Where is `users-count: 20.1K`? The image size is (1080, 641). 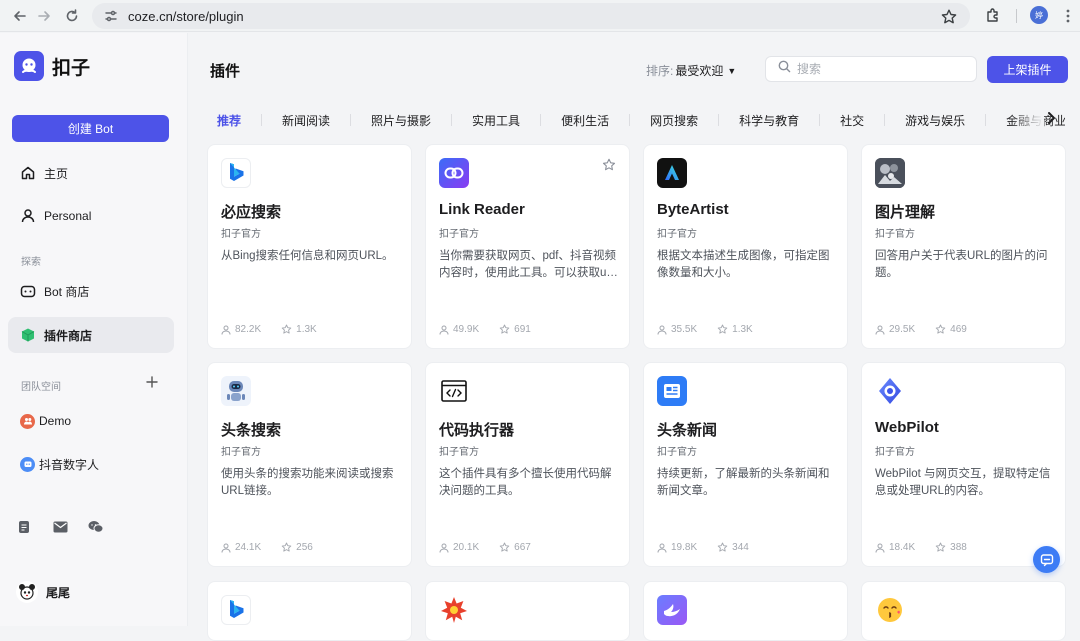 users-count: 20.1K is located at coordinates (466, 547).